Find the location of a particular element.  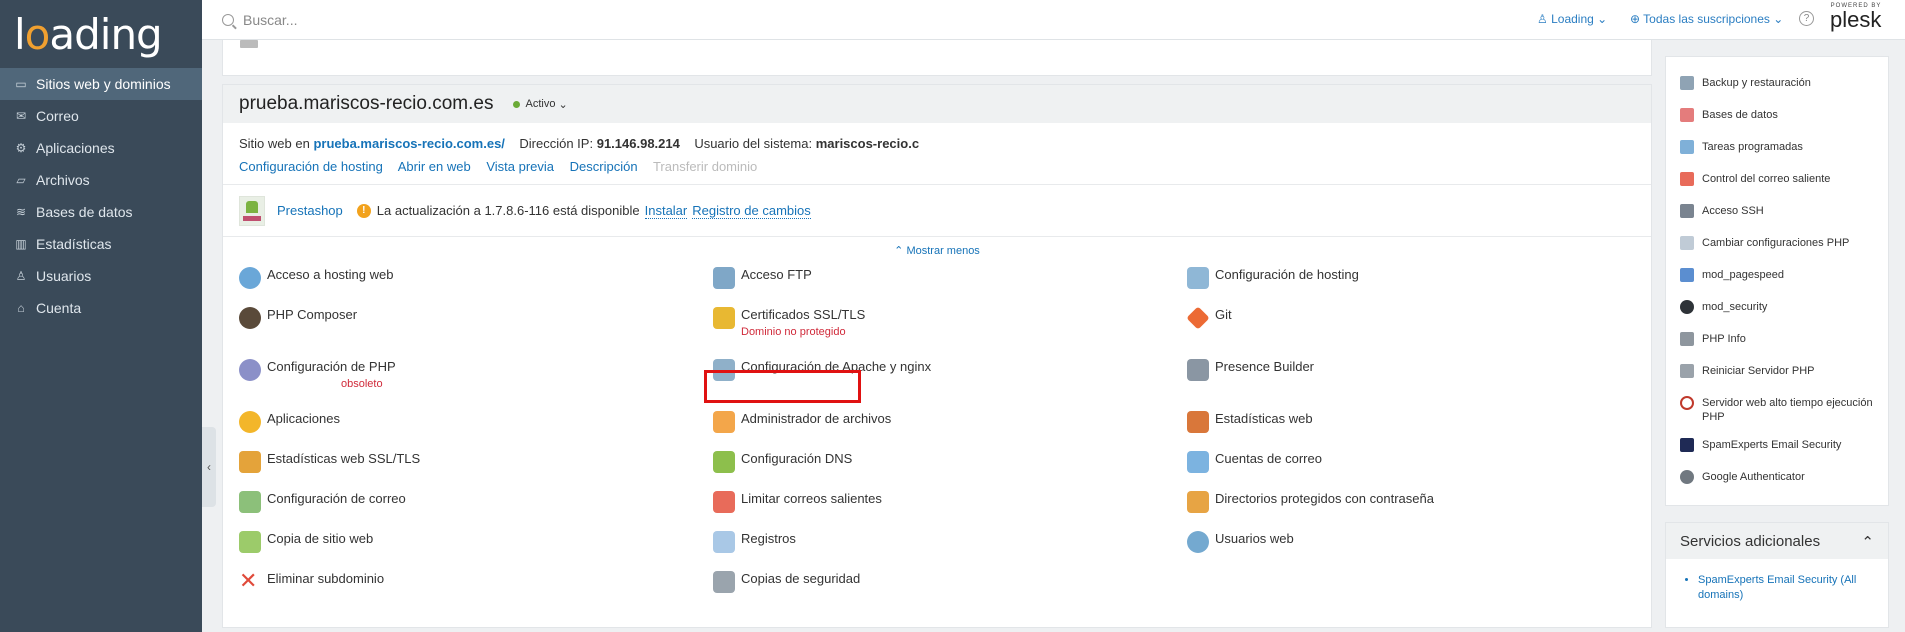

globe-icon: ⊕ is located at coordinates (1637, 19).